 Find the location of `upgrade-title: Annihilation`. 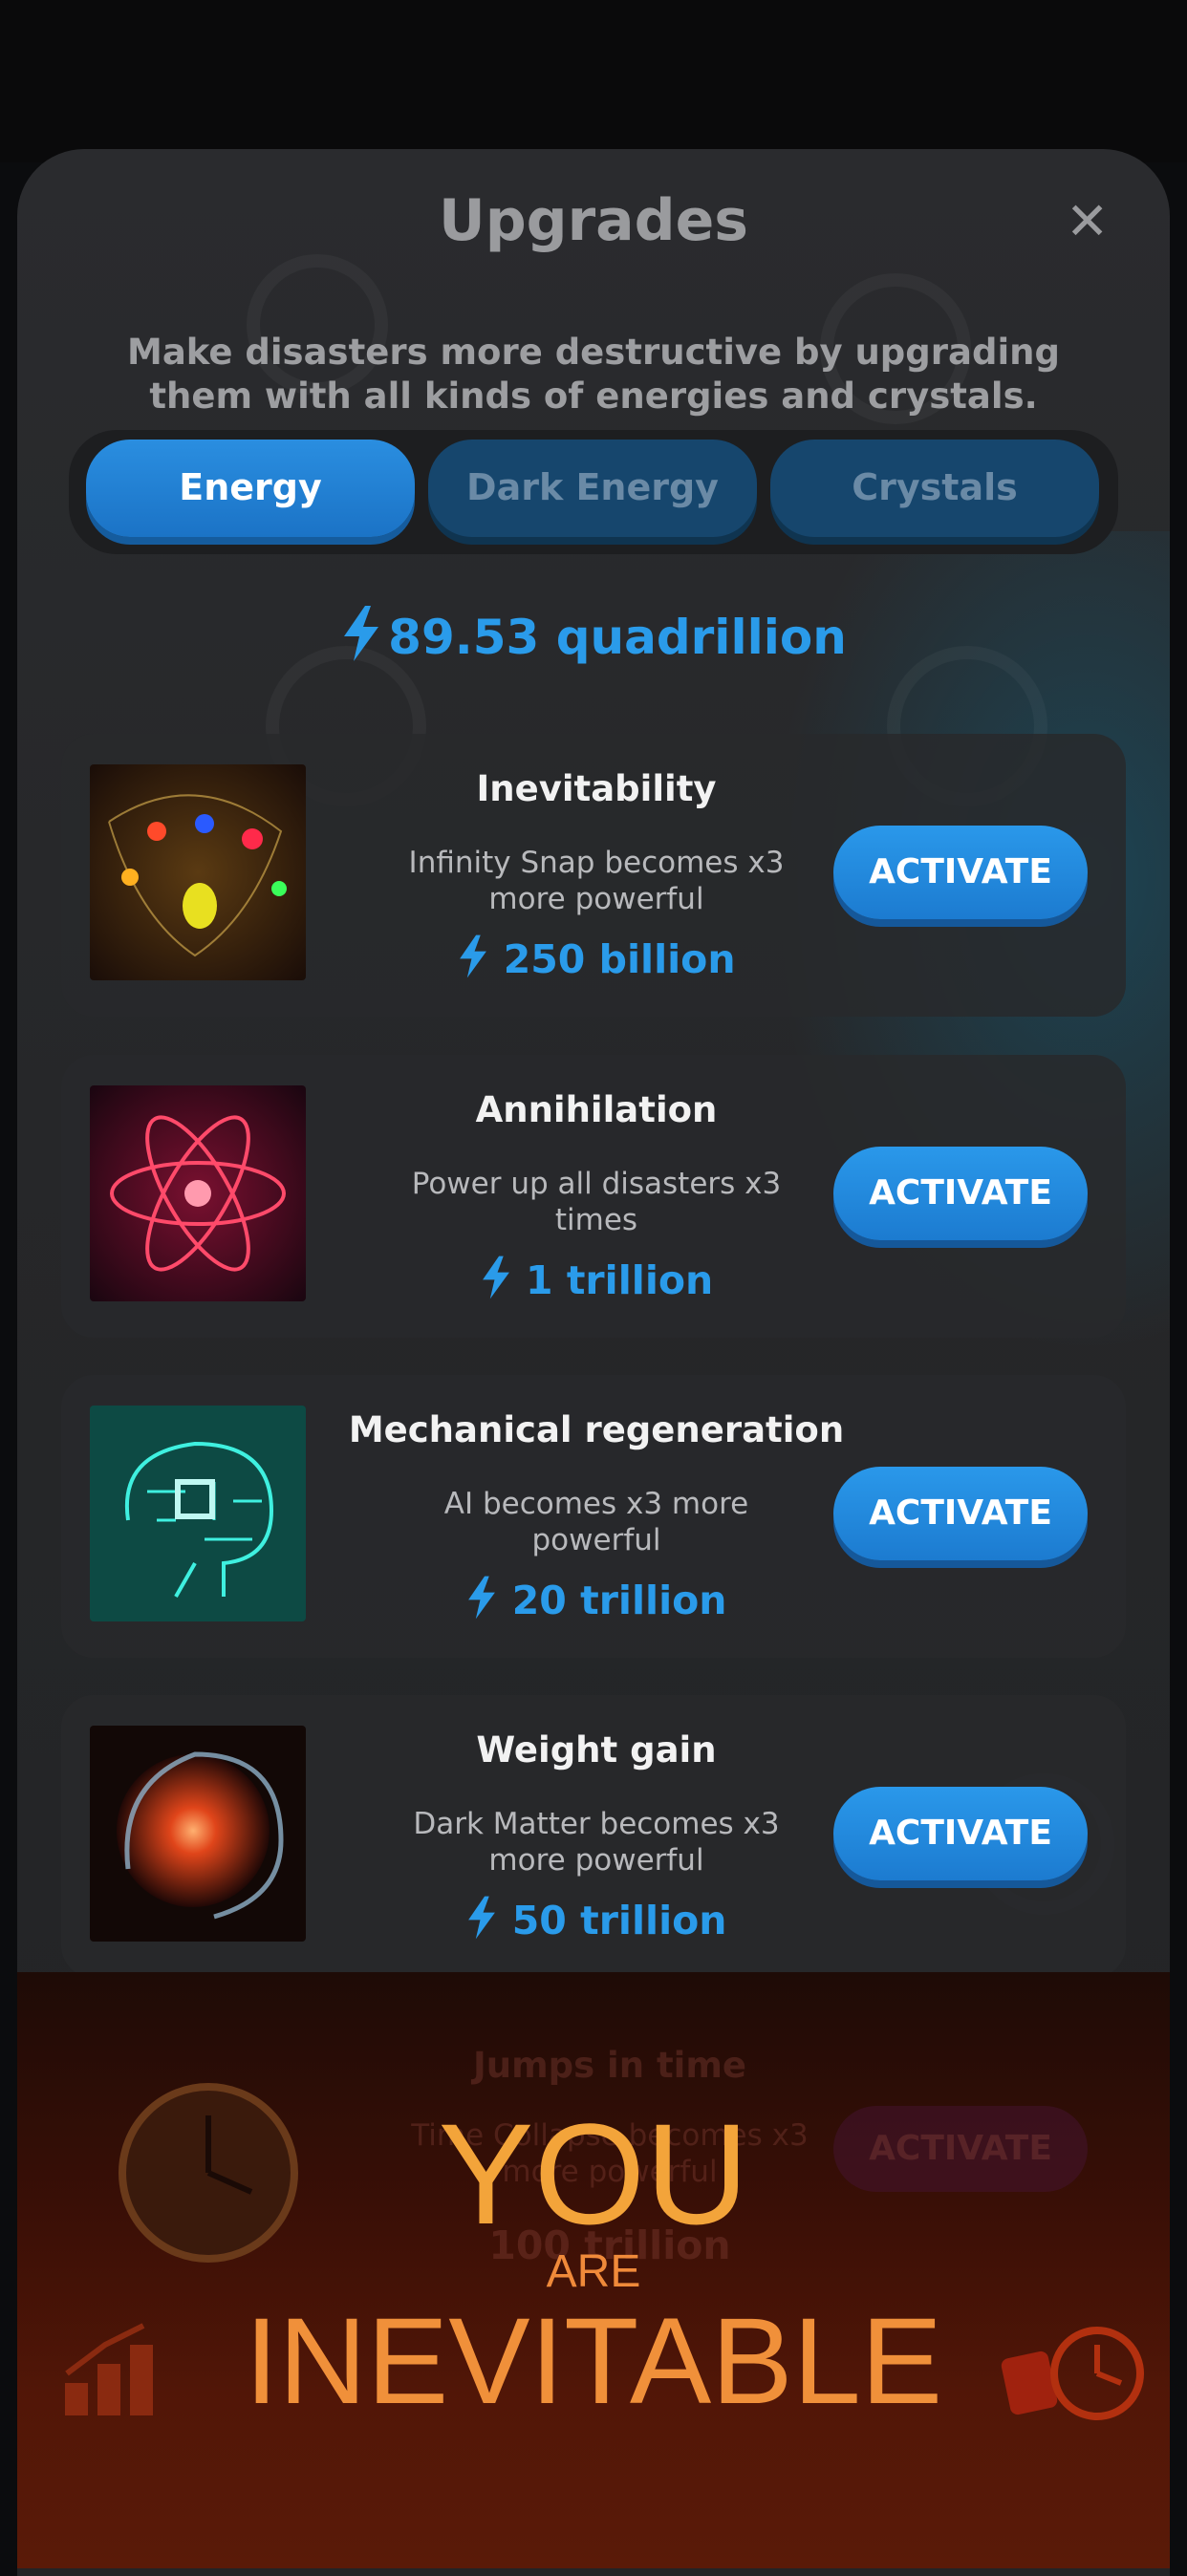

upgrade-title: Annihilation is located at coordinates (596, 1109).